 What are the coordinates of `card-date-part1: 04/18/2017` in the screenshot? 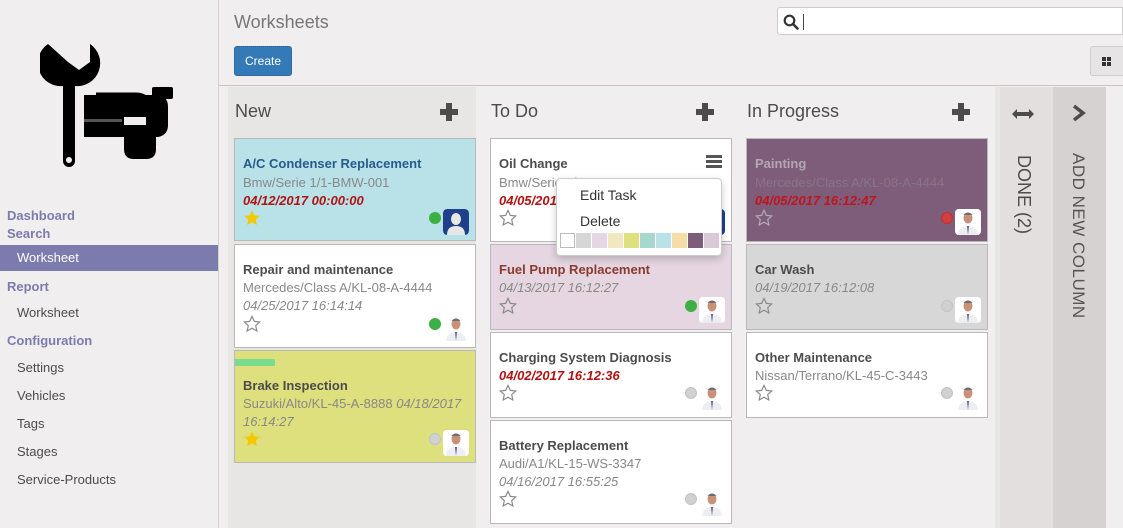 It's located at (429, 403).